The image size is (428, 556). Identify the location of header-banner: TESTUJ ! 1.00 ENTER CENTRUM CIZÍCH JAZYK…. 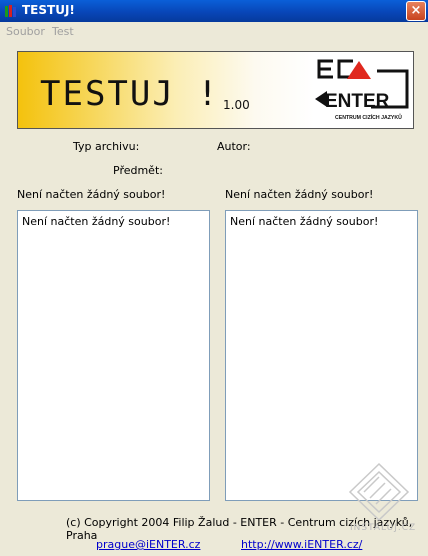
(215, 90).